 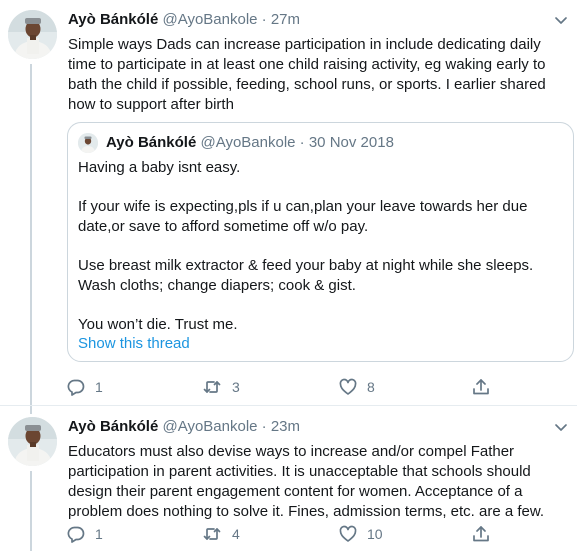 I want to click on quoted-author-name: Ayò Bánkólé, so click(x=151, y=142).